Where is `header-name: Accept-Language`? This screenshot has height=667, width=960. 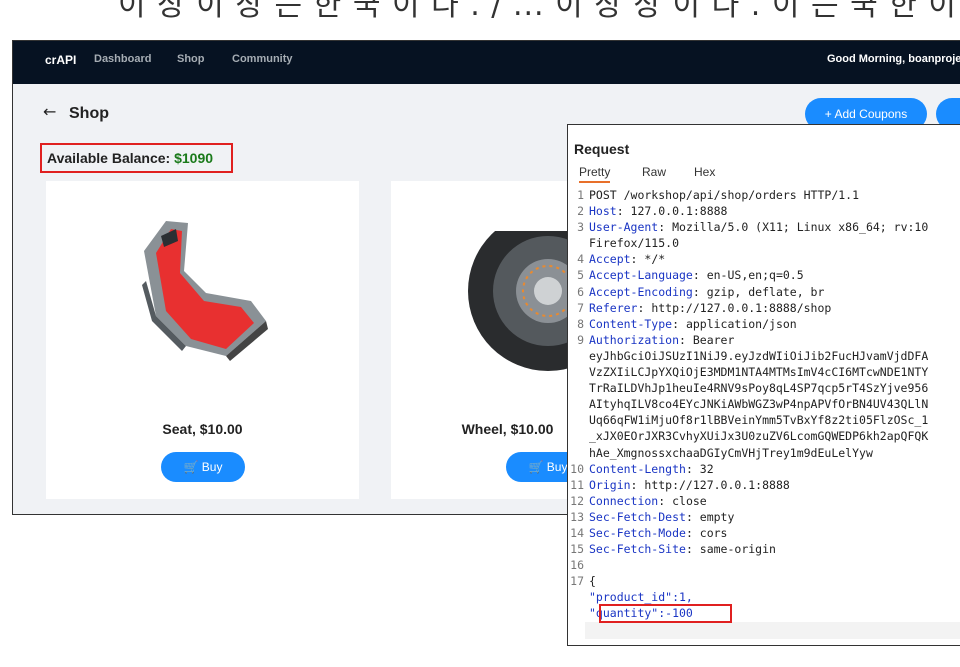
header-name: Accept-Language is located at coordinates (641, 275).